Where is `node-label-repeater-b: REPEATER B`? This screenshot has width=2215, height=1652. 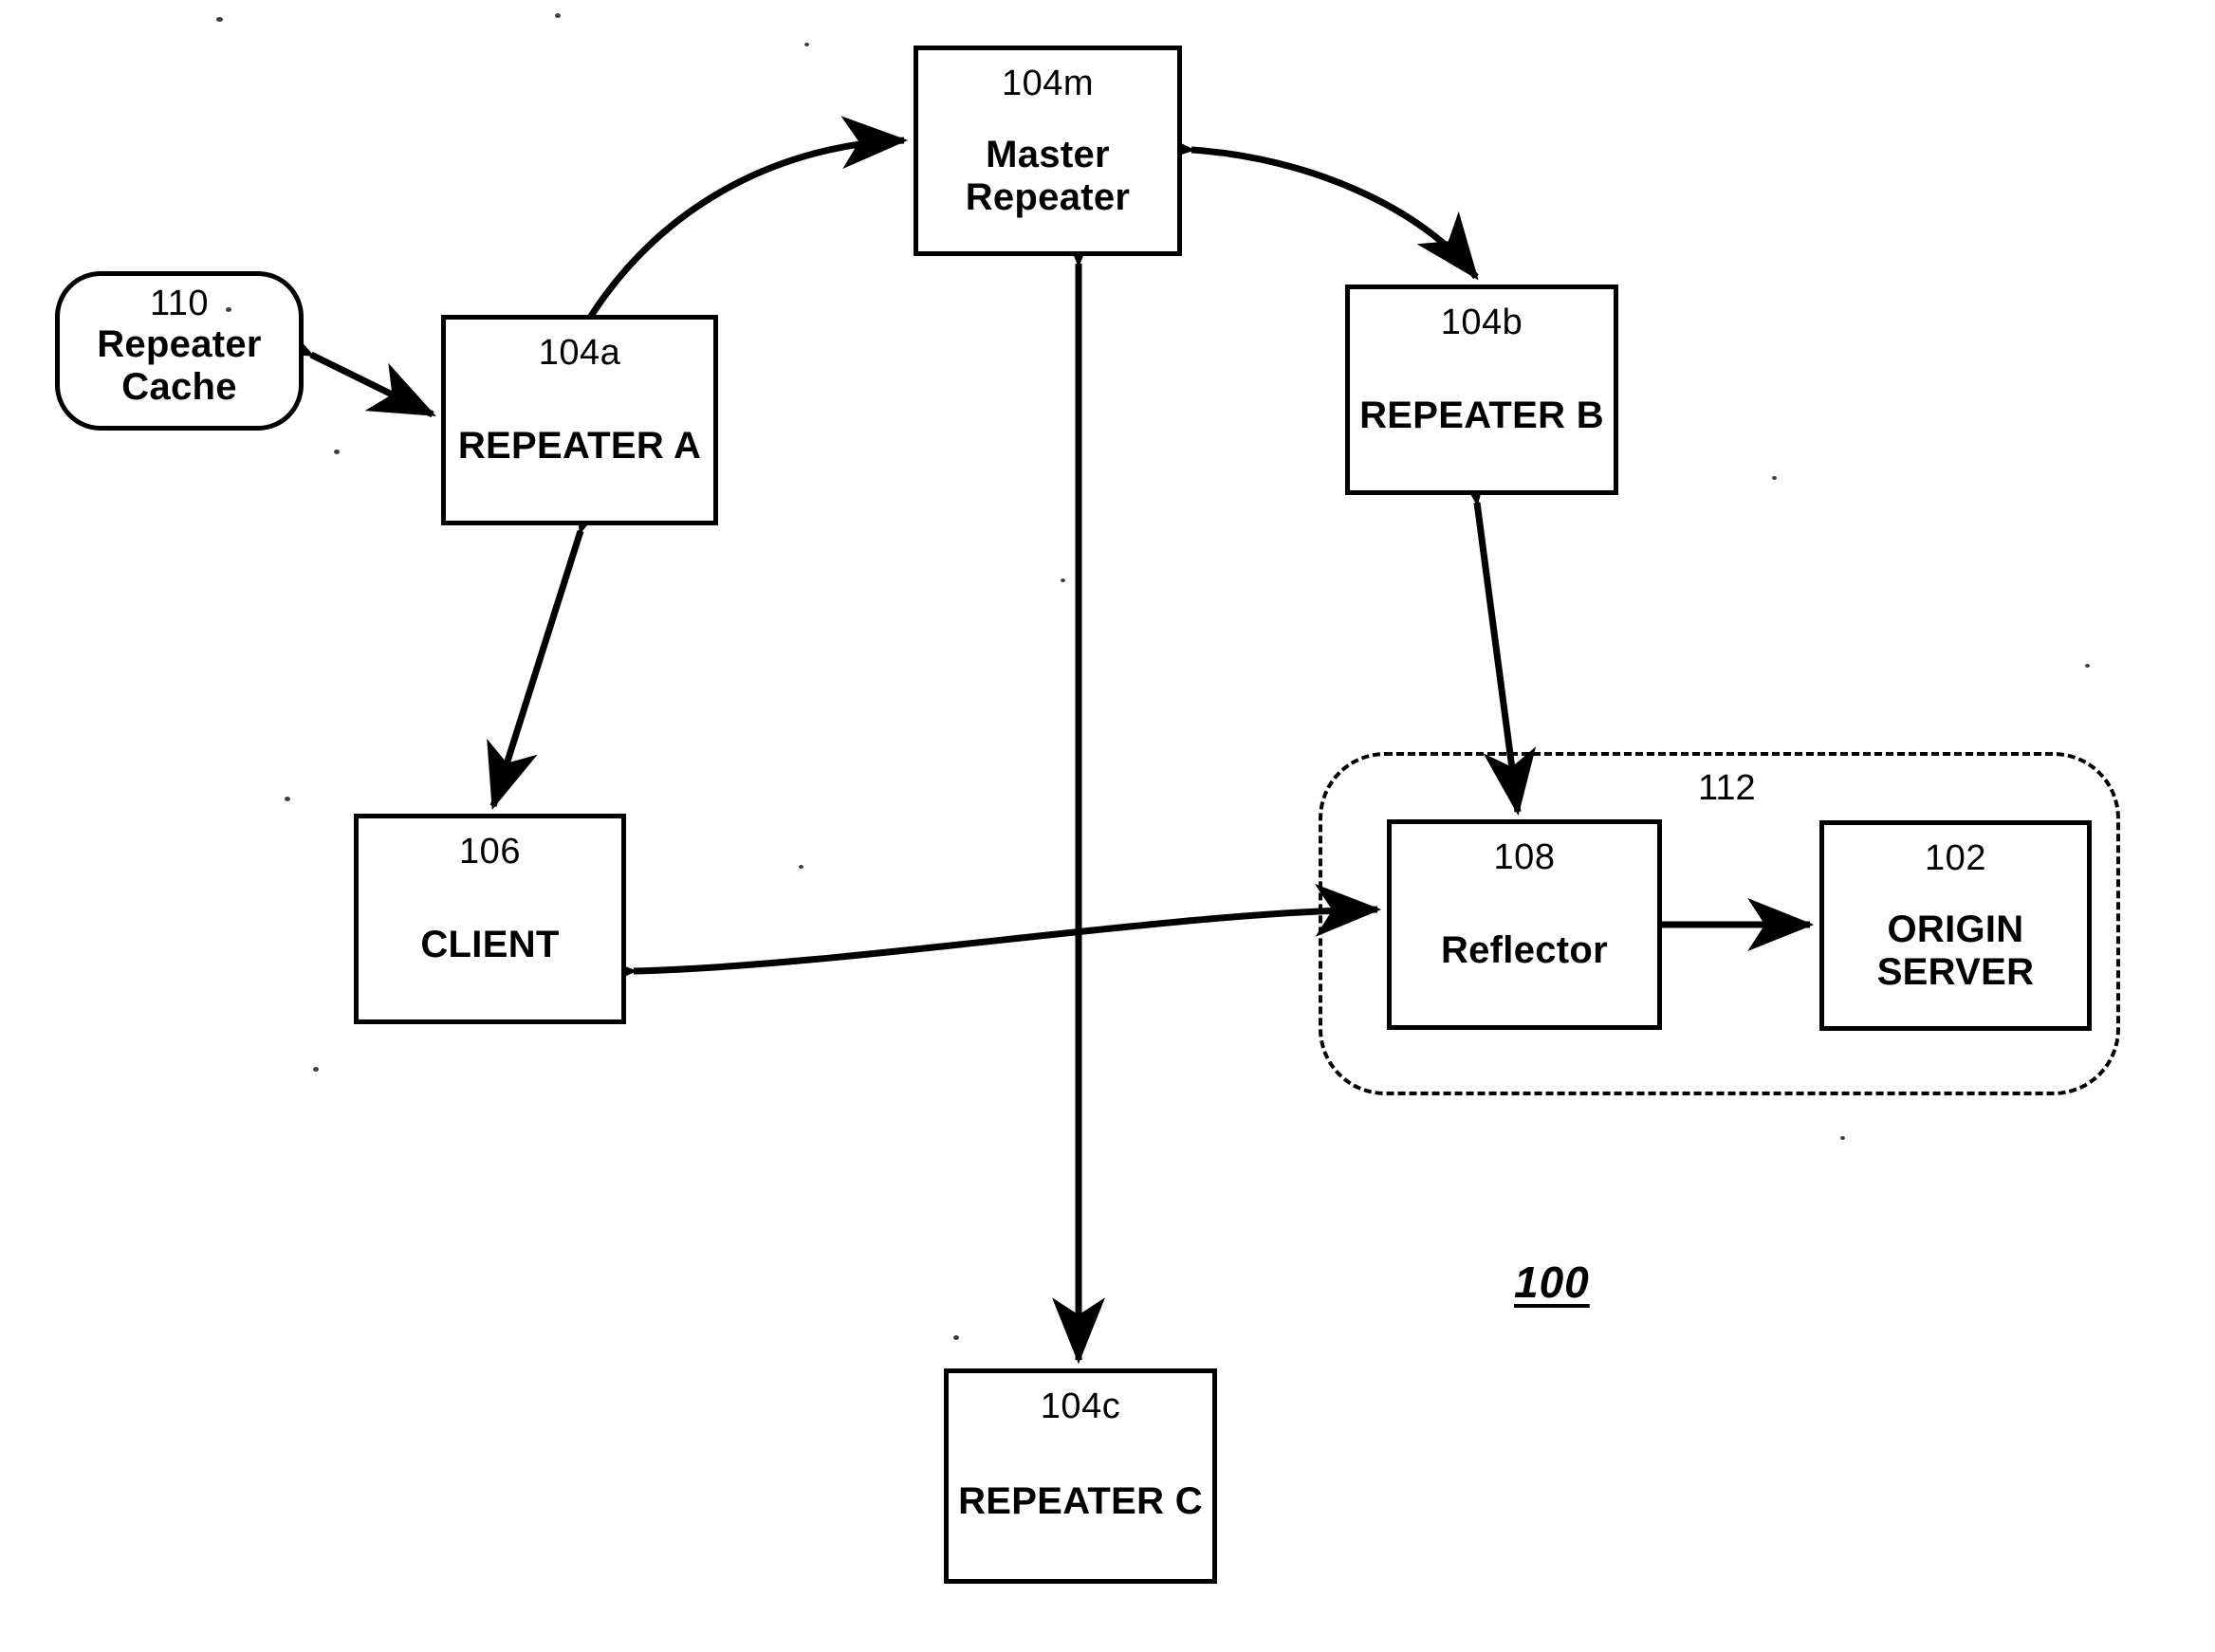
node-label-repeater-b: REPEATER B is located at coordinates (1481, 415).